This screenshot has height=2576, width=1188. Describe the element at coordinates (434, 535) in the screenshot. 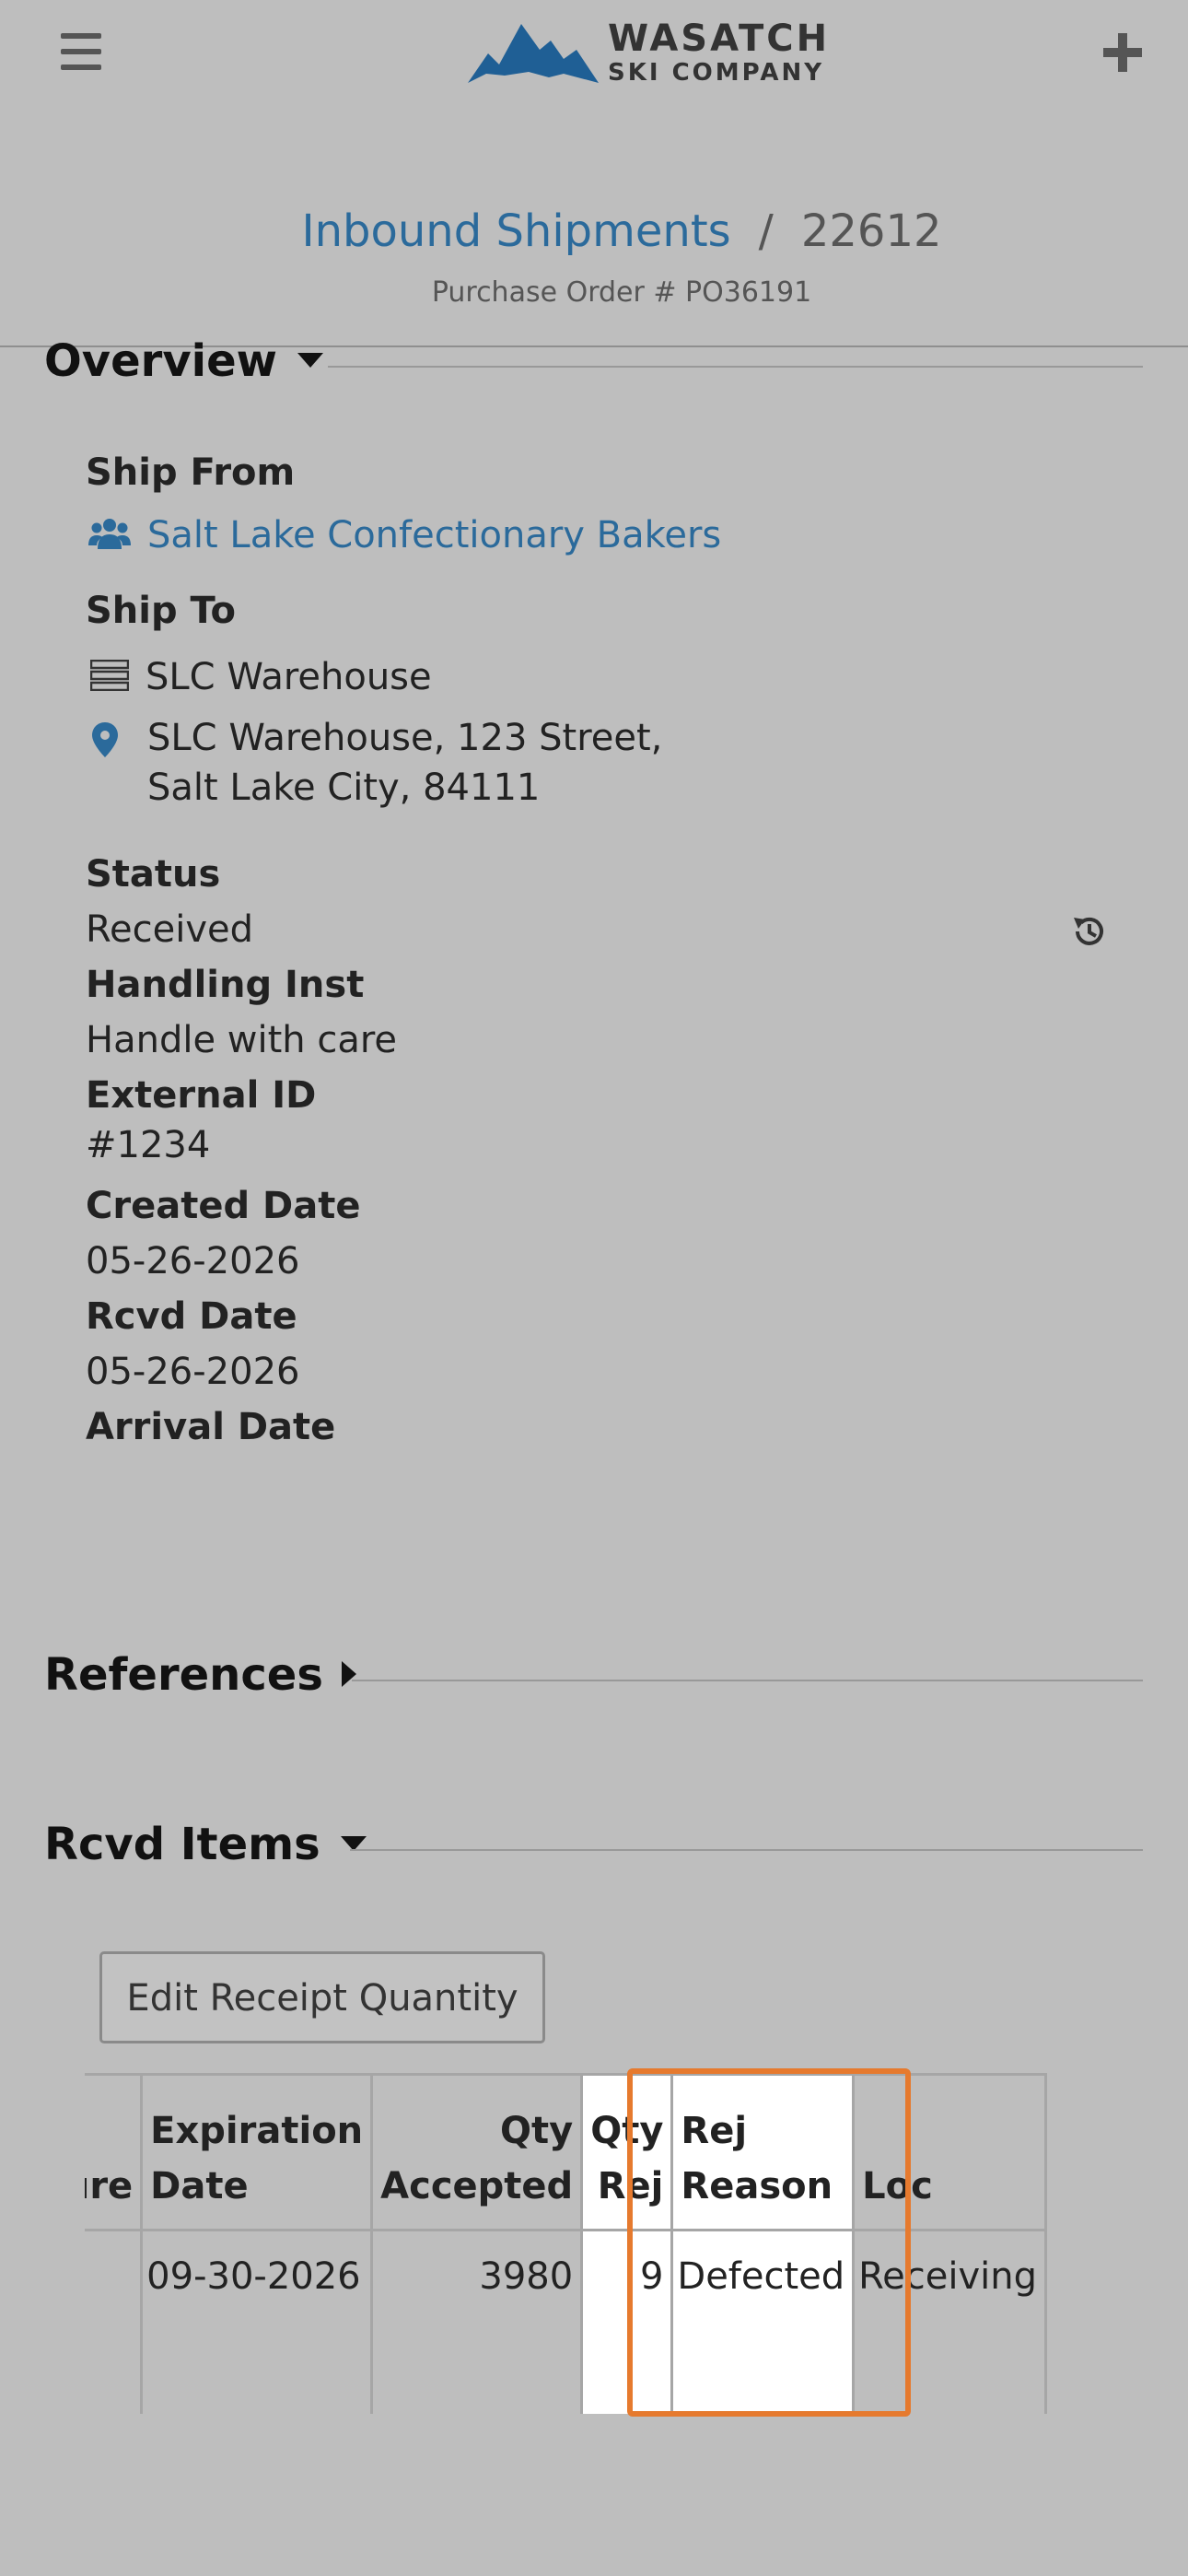

I see `ship-from-link: Salt Lake Confectionary Bakers` at that location.